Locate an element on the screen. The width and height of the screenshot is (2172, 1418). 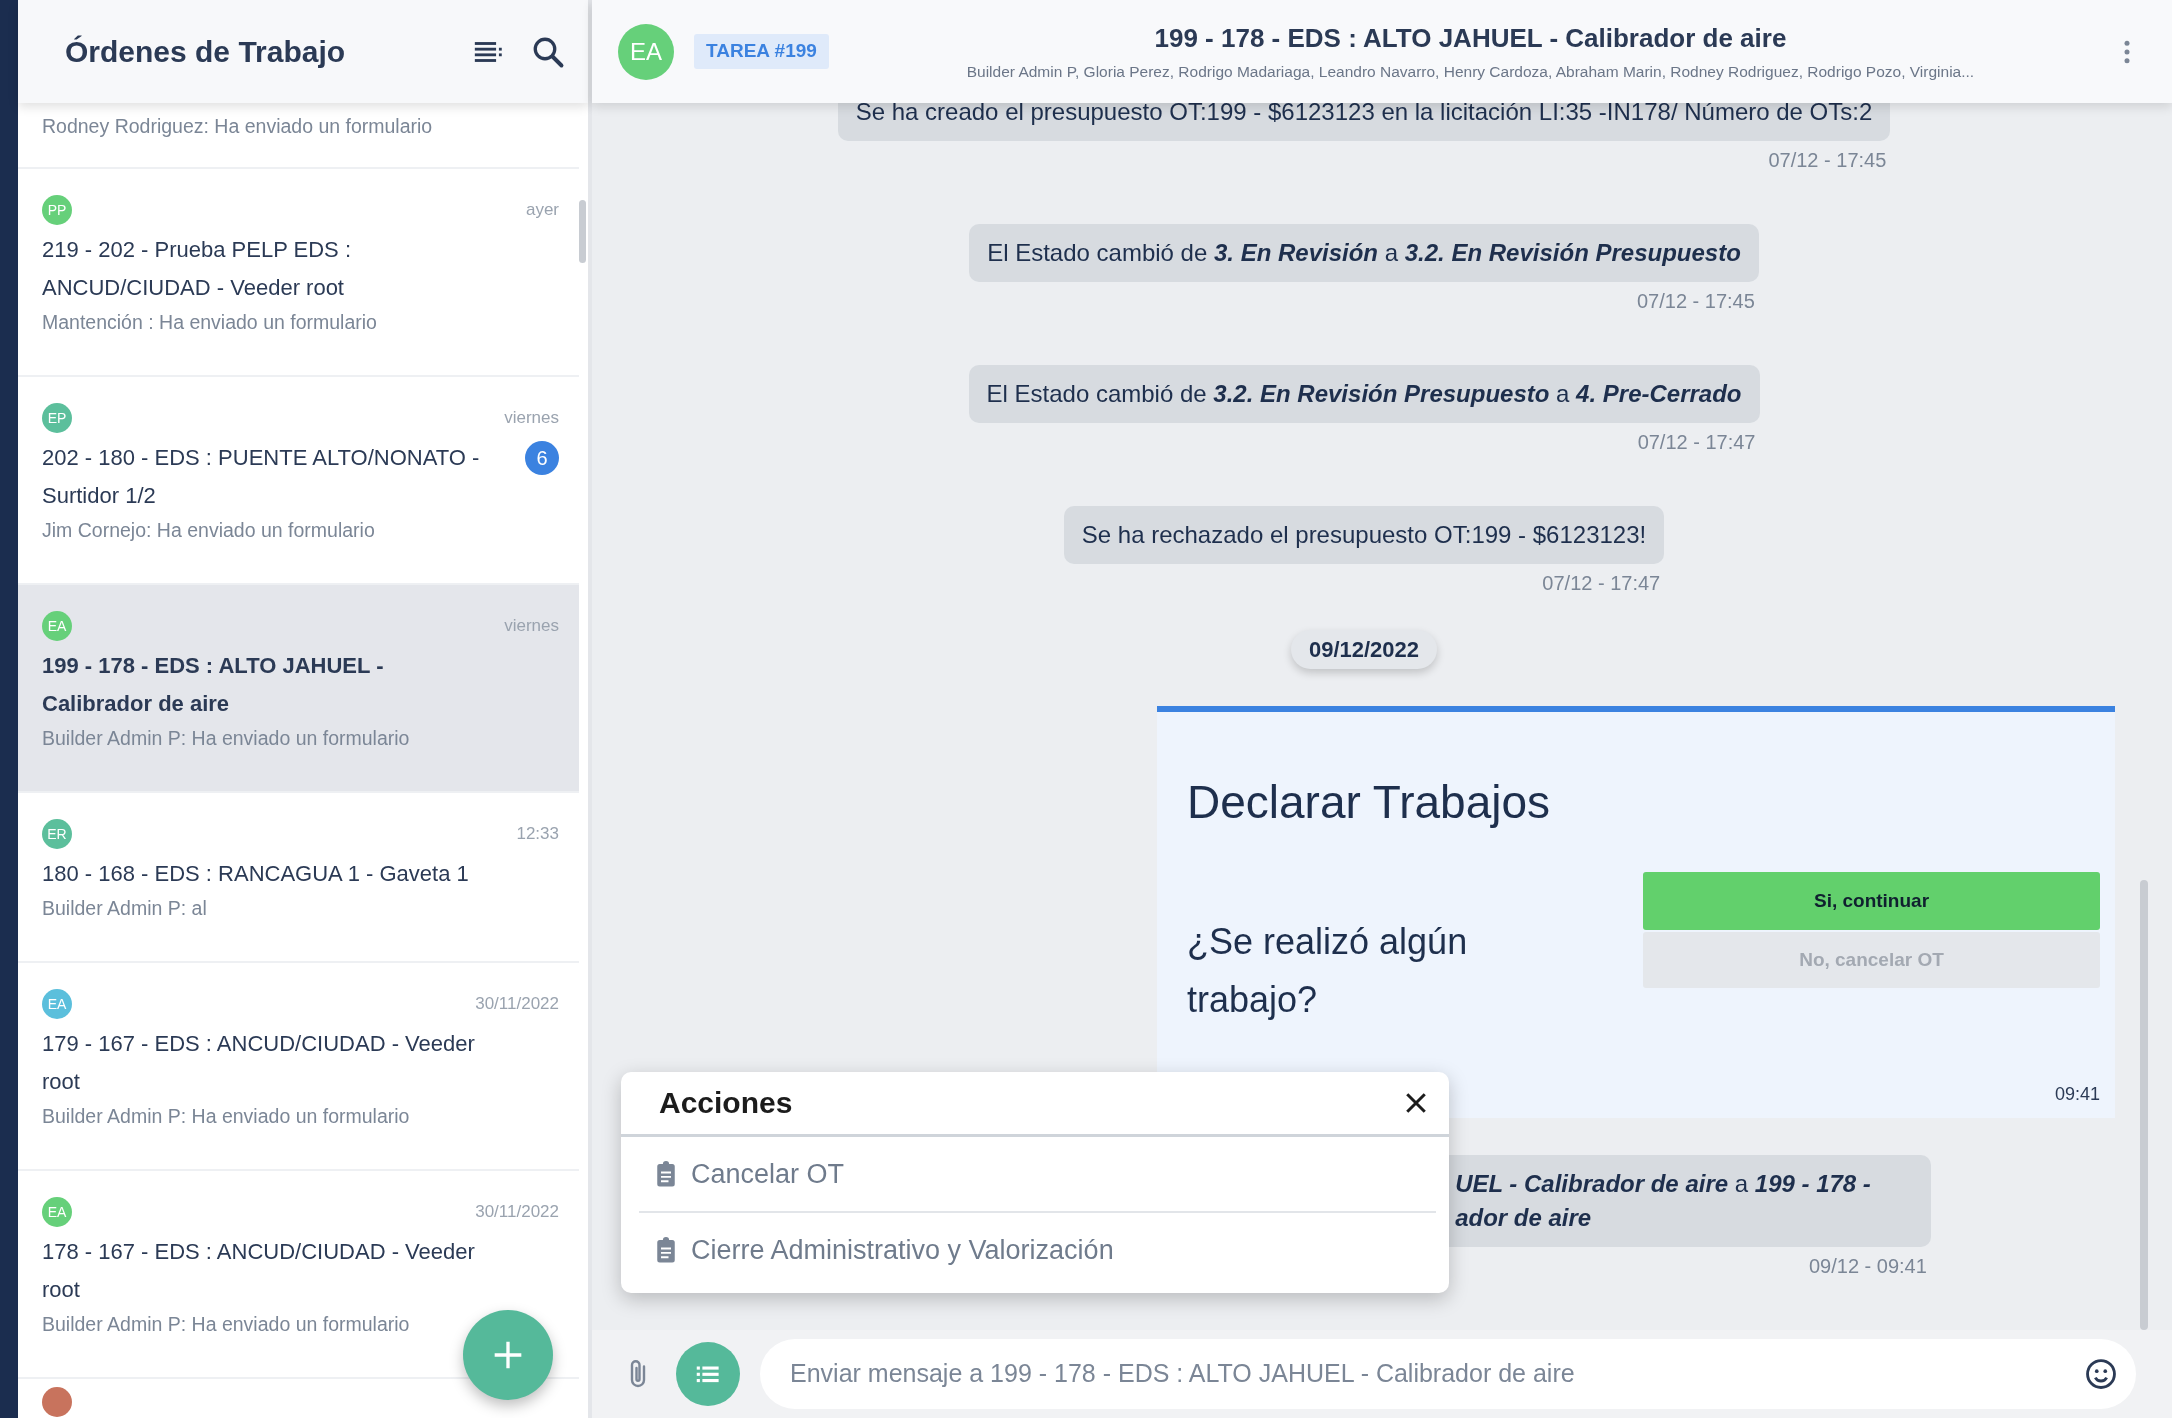
order-title: 219 - 202 - Prueba PELP EDS : ANCUD/CIUDAD - Veeder root is located at coordinates (197, 269).